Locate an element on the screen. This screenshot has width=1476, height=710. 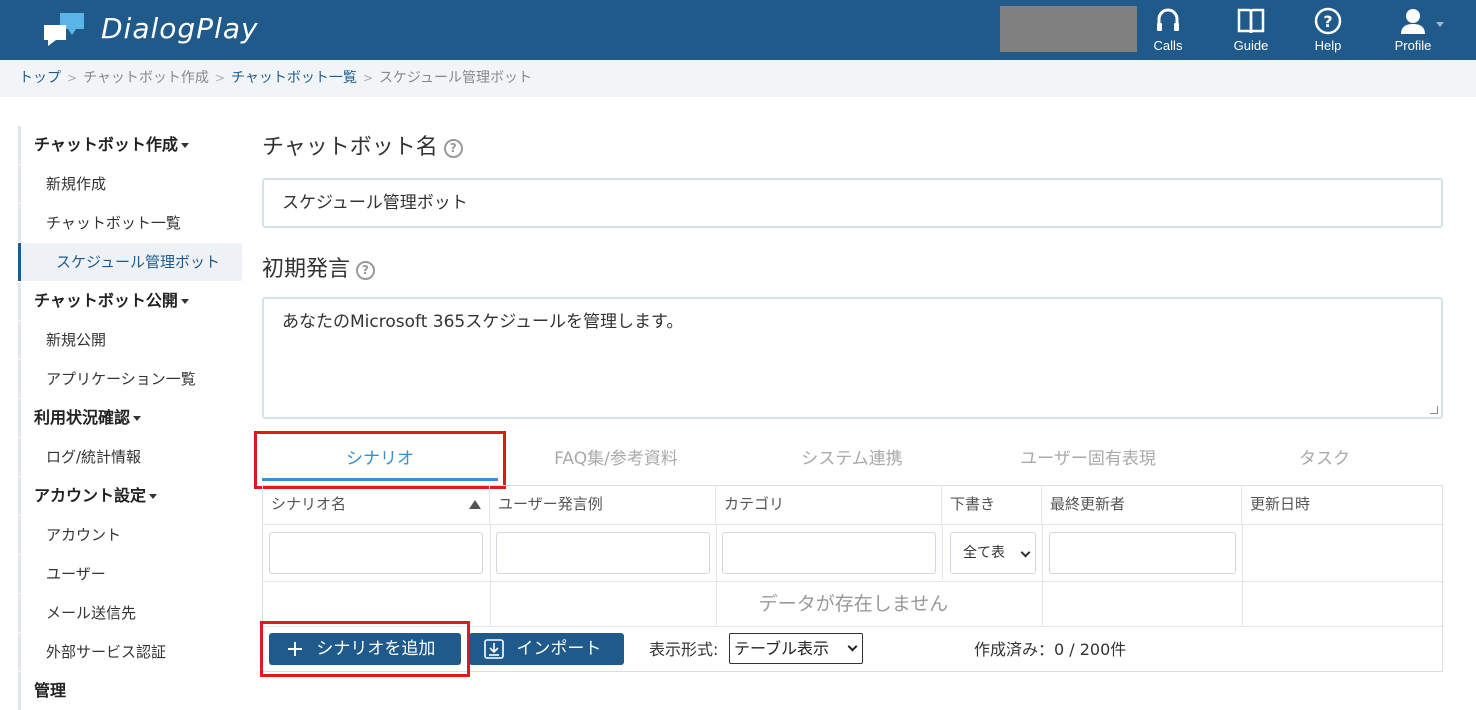
import-icon is located at coordinates (494, 649).